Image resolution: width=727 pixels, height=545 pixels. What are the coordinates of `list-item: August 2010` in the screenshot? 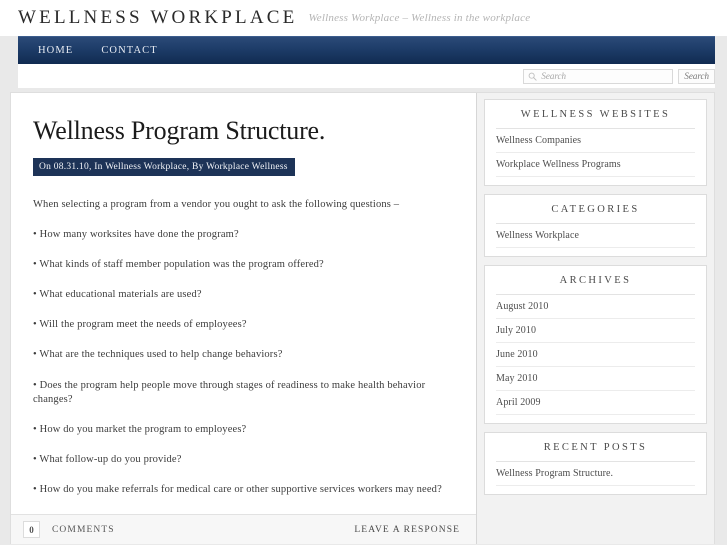 It's located at (595, 307).